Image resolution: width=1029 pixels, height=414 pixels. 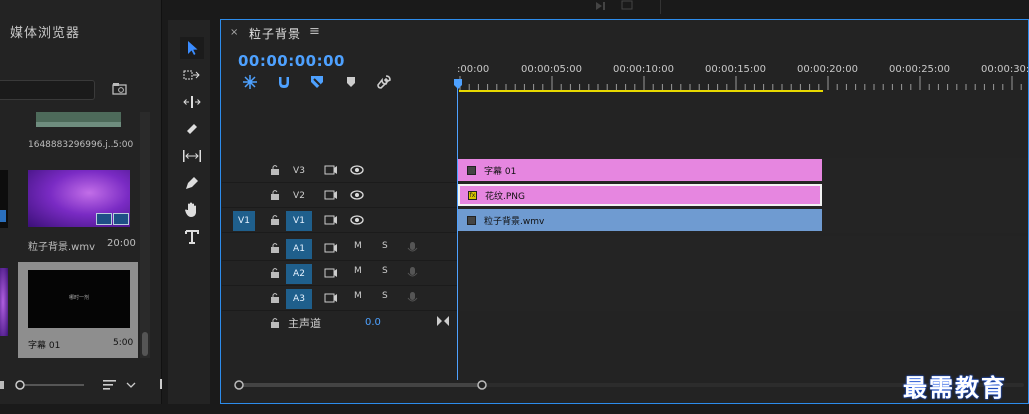 What do you see at coordinates (299, 196) in the screenshot?
I see `track-name: V2` at bounding box center [299, 196].